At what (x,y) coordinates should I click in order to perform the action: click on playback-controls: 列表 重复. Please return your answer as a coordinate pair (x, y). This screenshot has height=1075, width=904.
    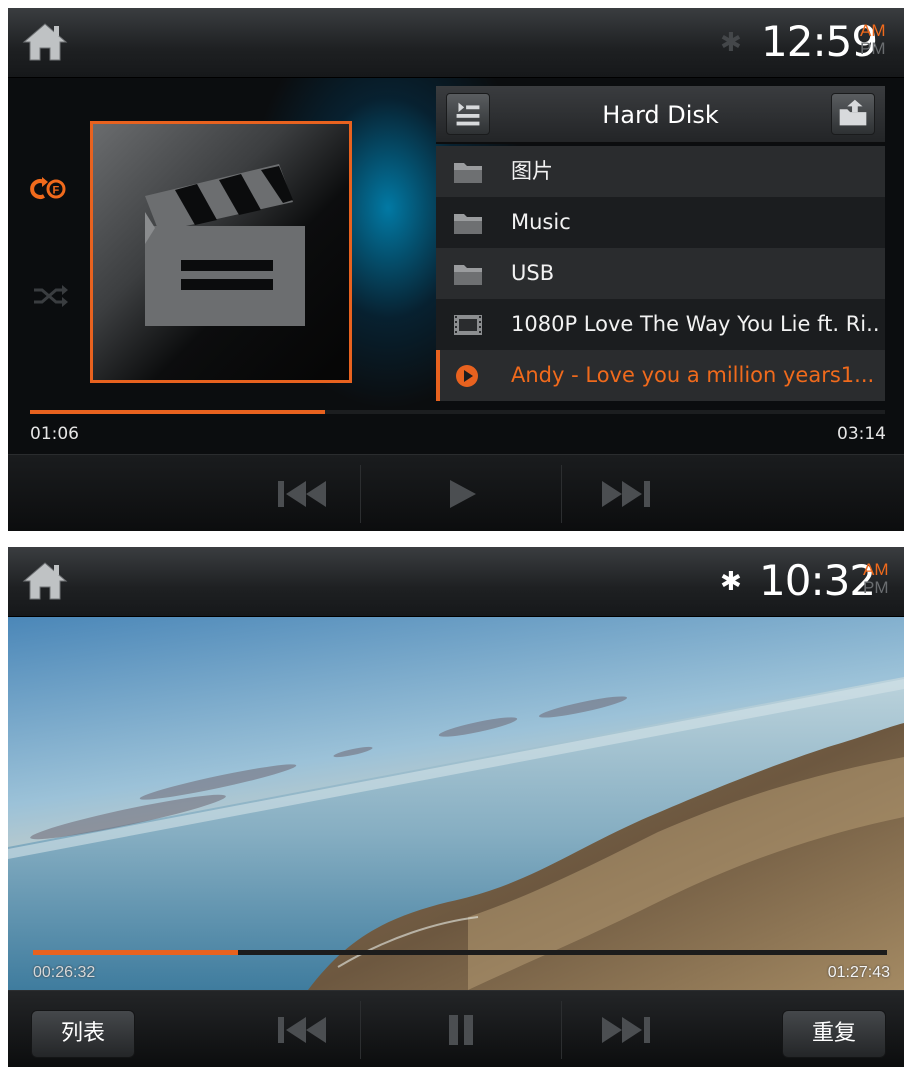
    Looking at the image, I should click on (456, 1028).